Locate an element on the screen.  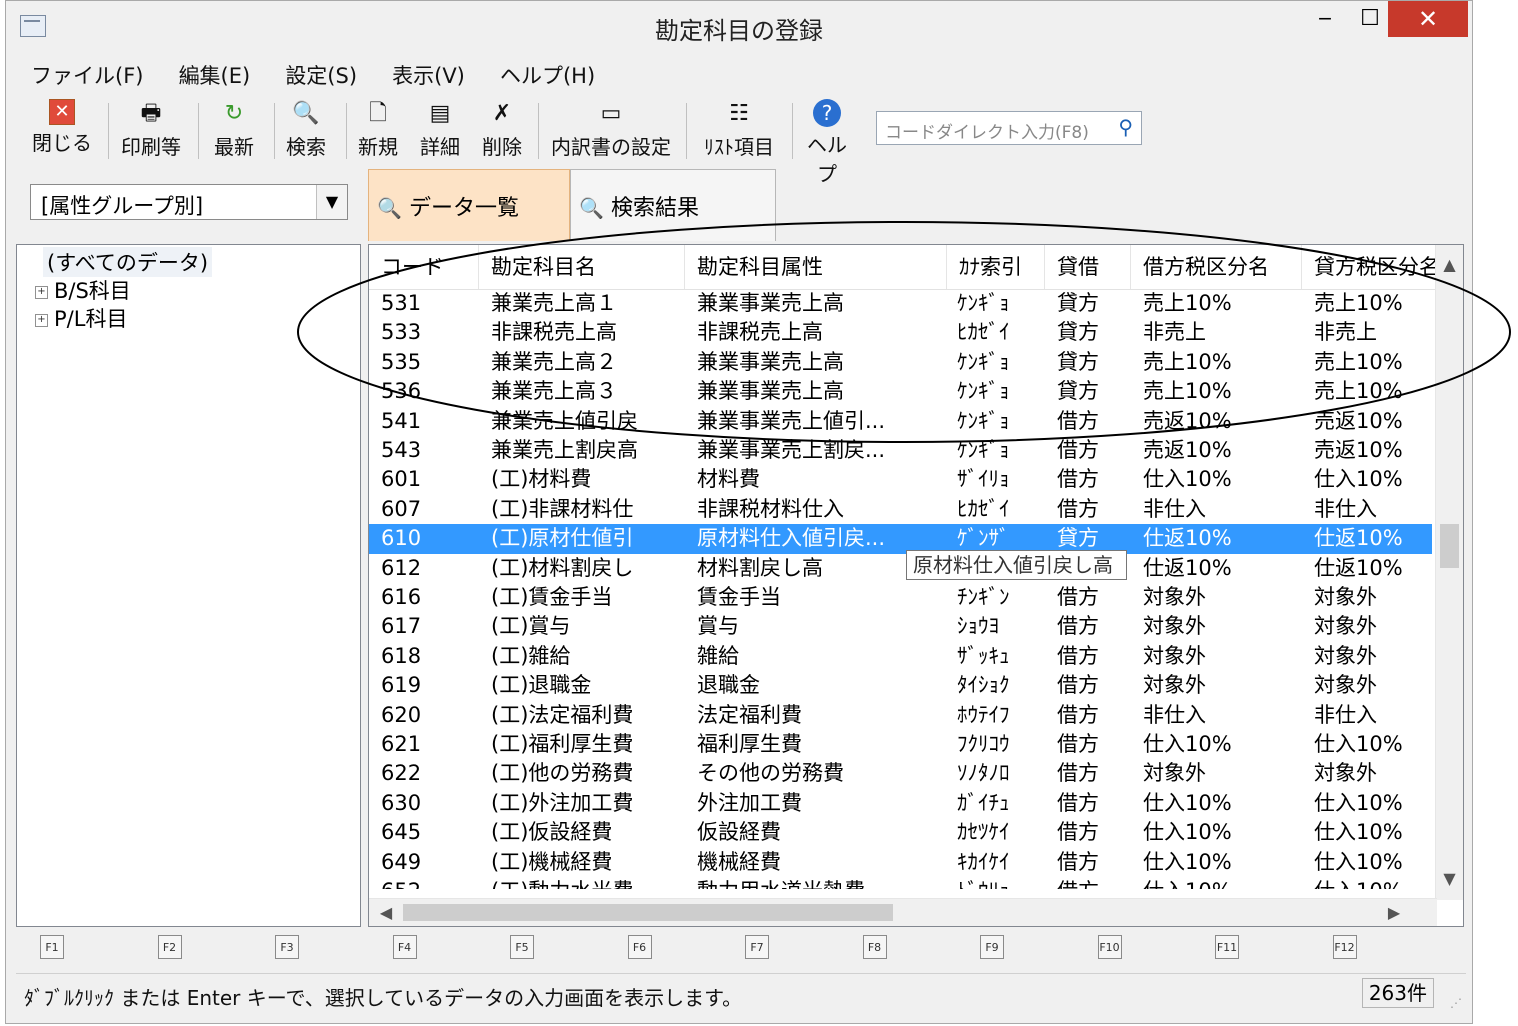
search-icon: ⚲ is located at coordinates (1125, 127).